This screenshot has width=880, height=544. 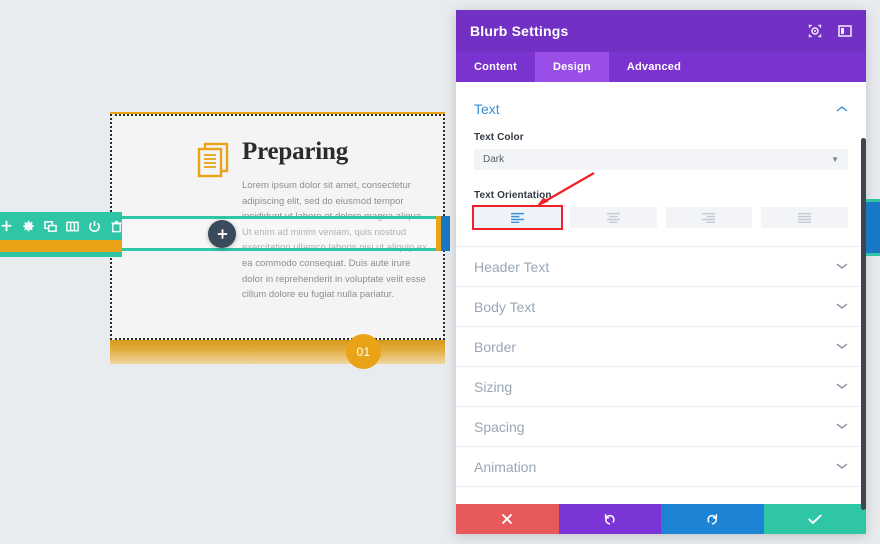 I want to click on close-button, so click(x=507, y=519).